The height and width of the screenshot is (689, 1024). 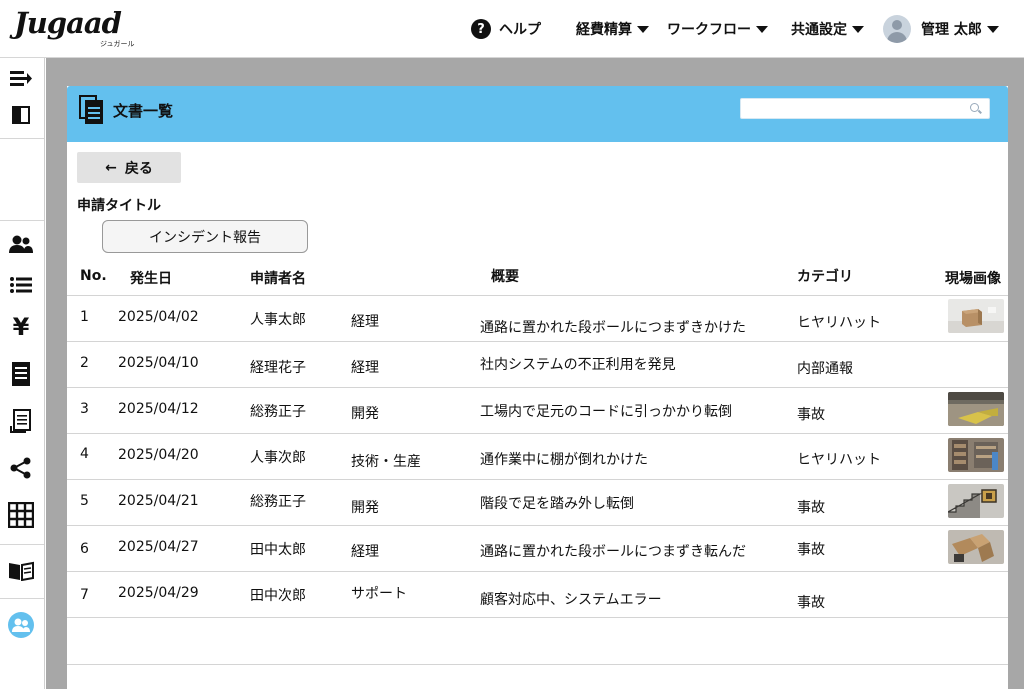 What do you see at coordinates (825, 369) in the screenshot?
I see `cell-category: 内部通報` at bounding box center [825, 369].